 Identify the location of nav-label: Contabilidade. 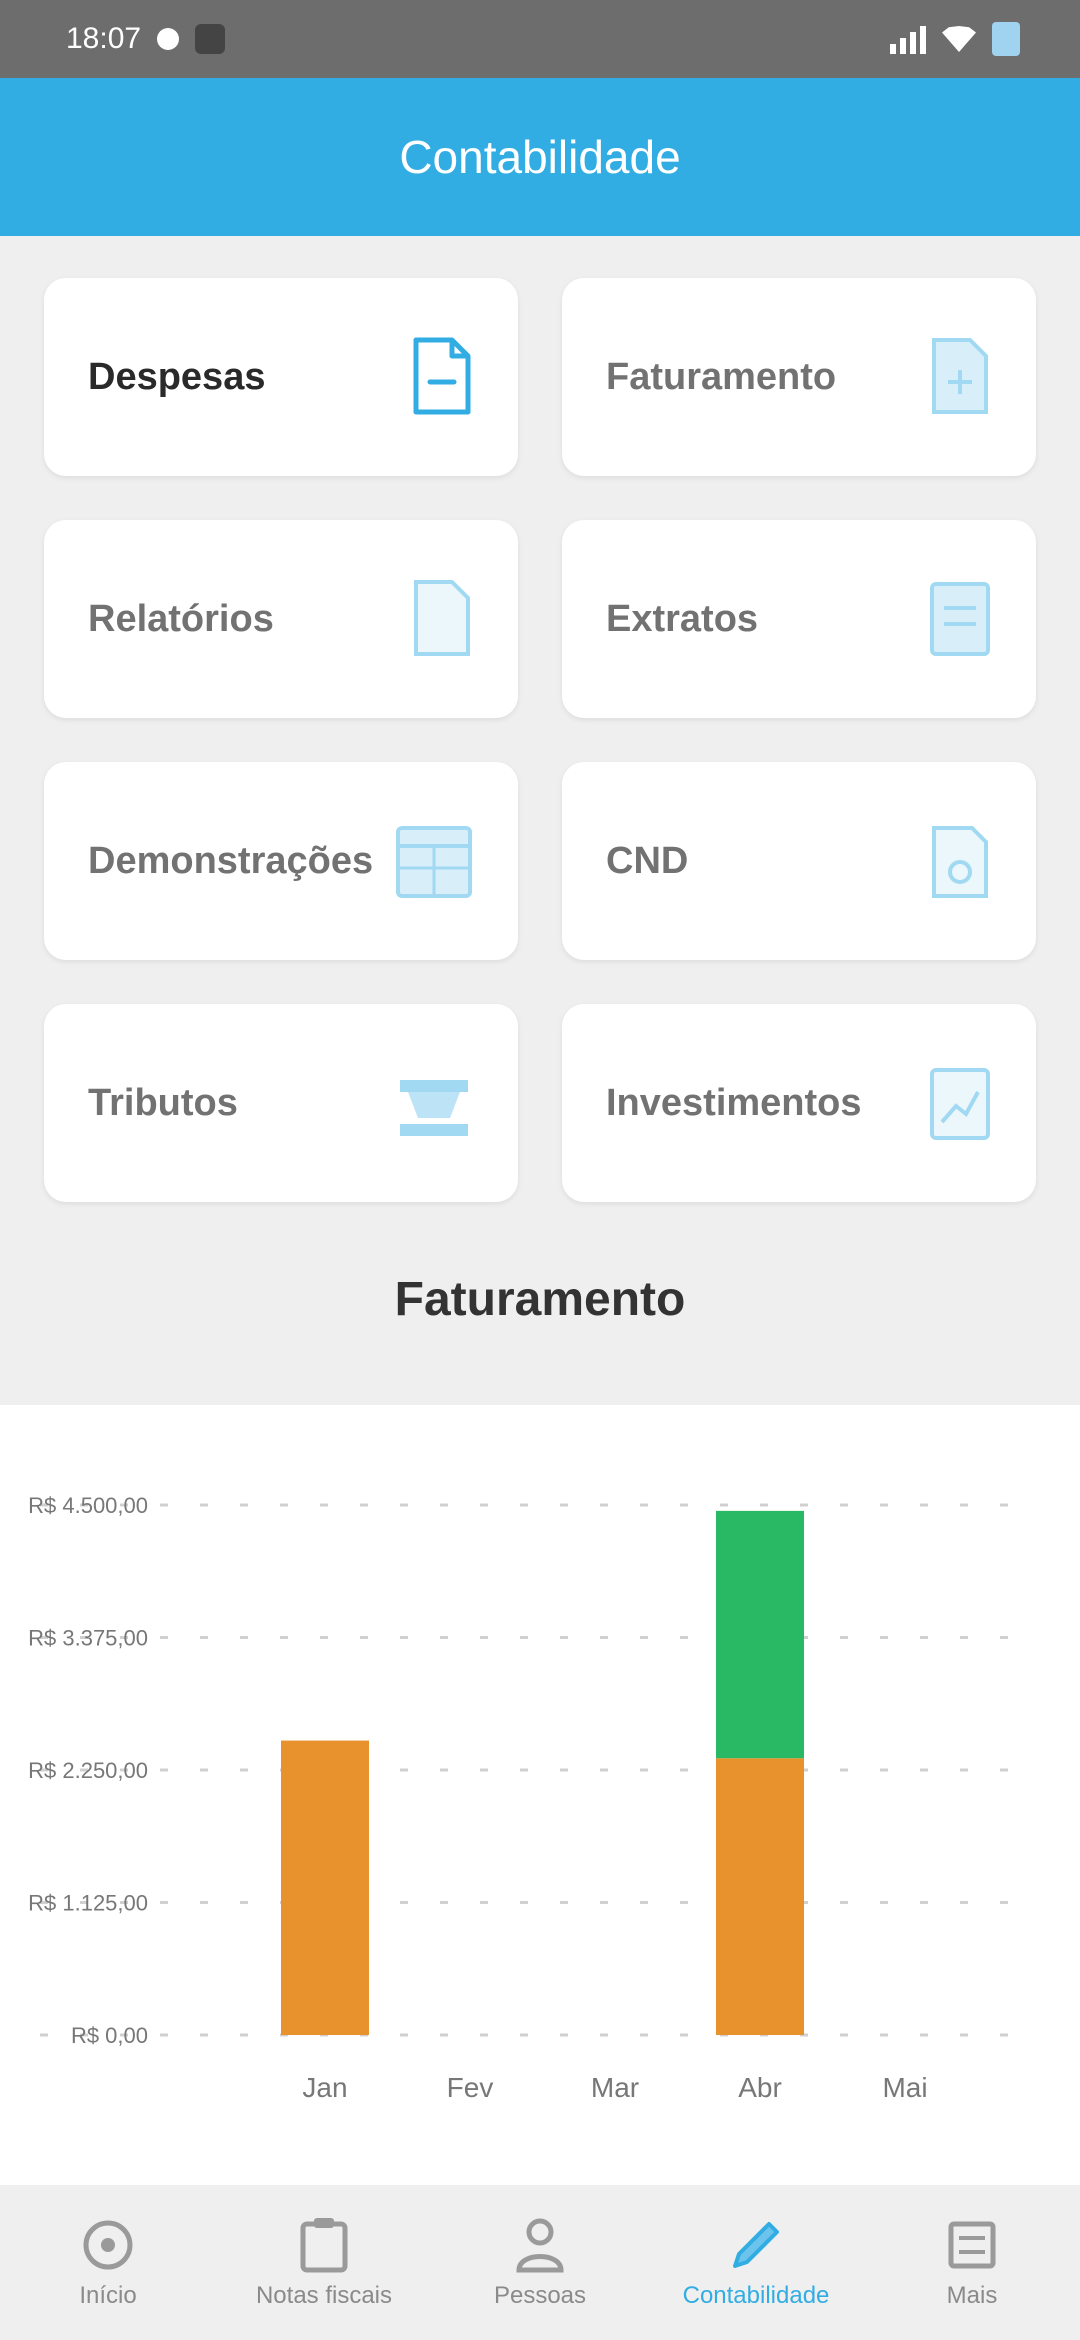
(756, 2295).